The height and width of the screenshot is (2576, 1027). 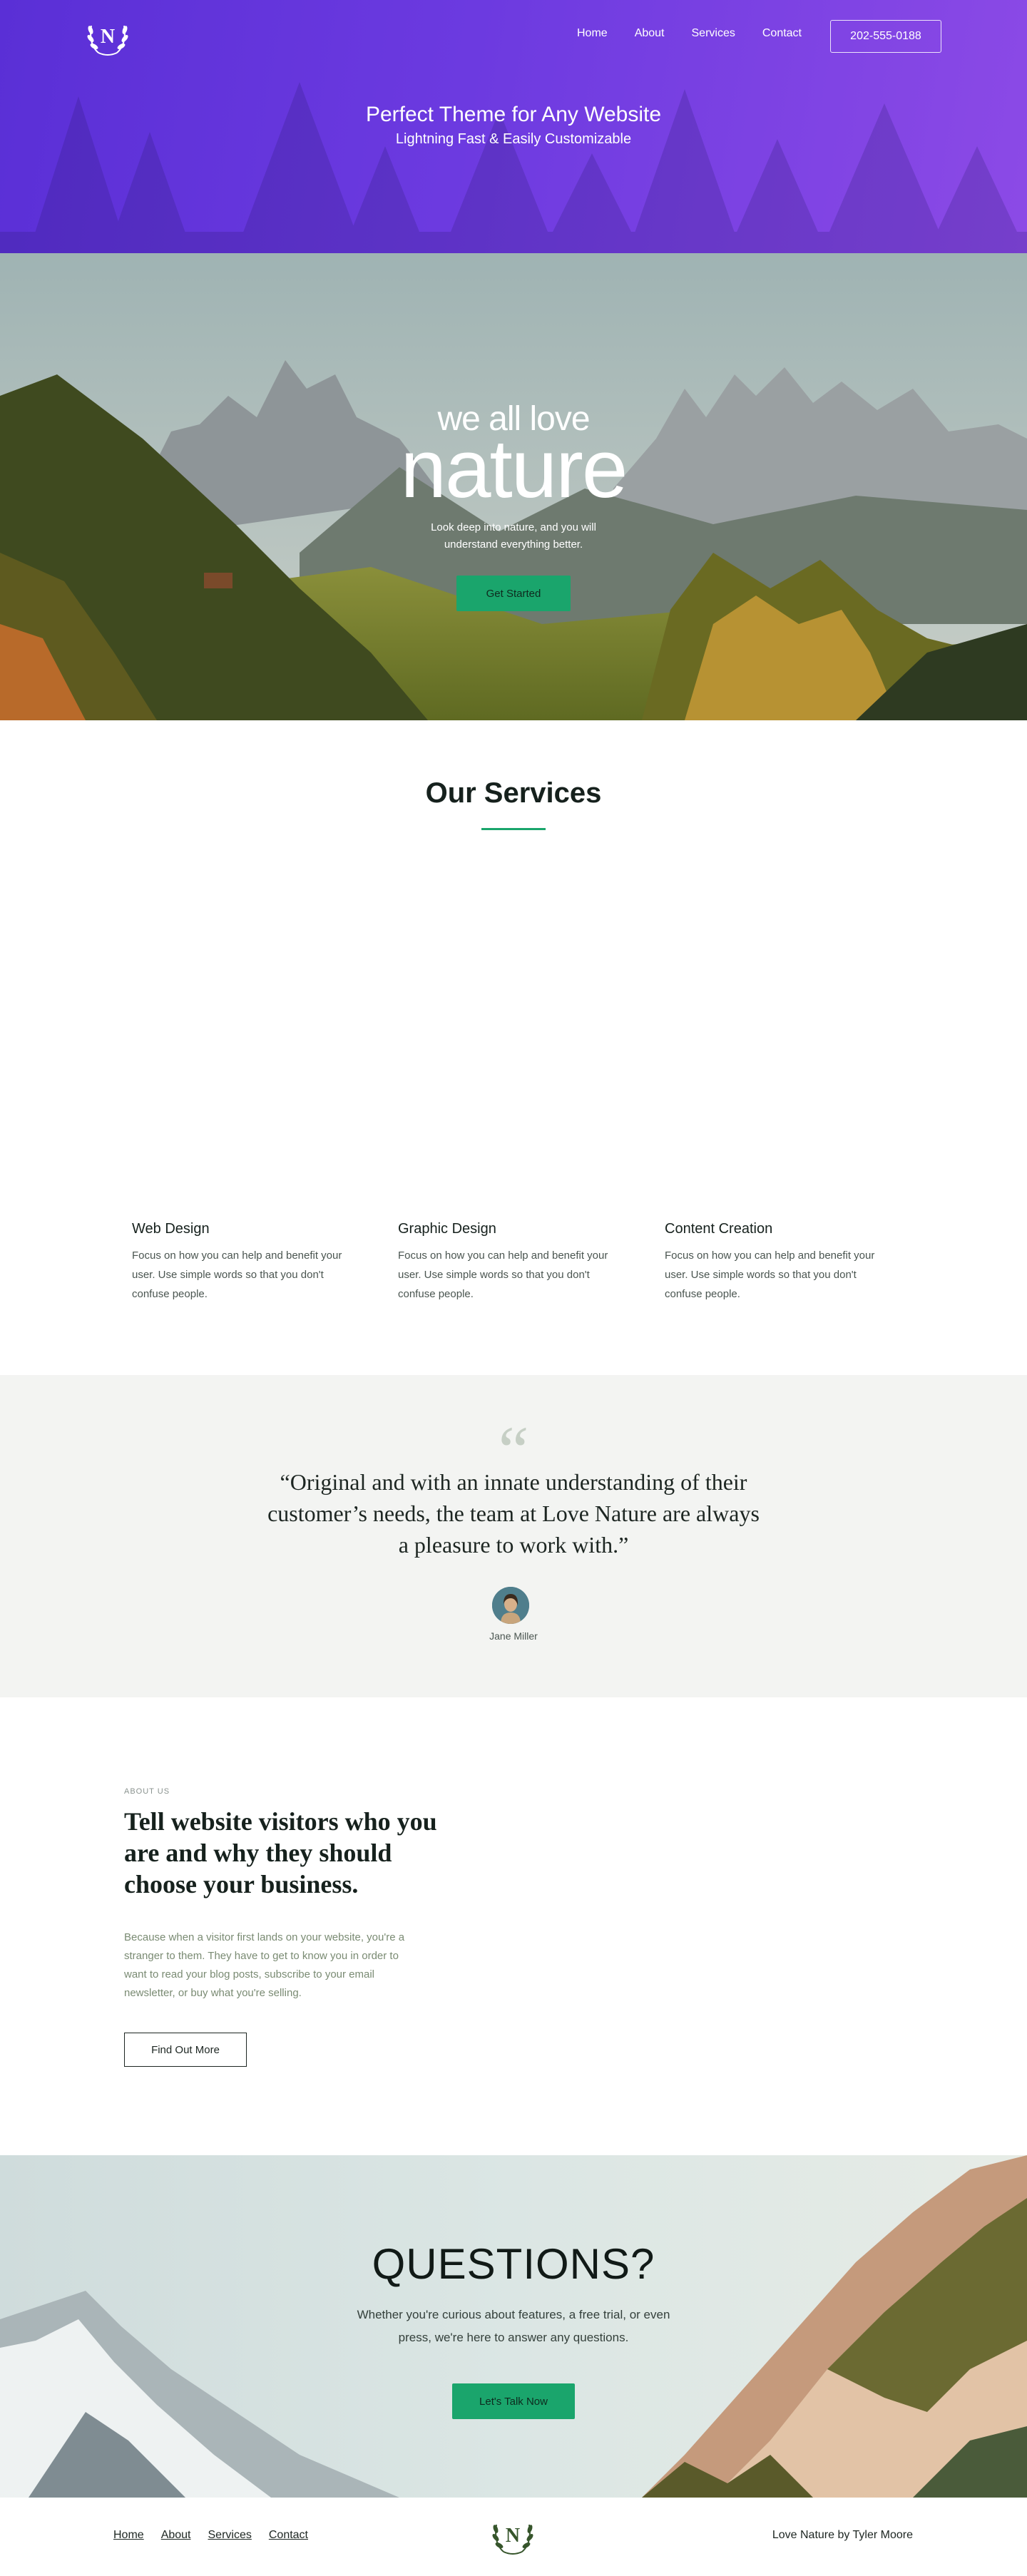 I want to click on services-divider, so click(x=513, y=829).